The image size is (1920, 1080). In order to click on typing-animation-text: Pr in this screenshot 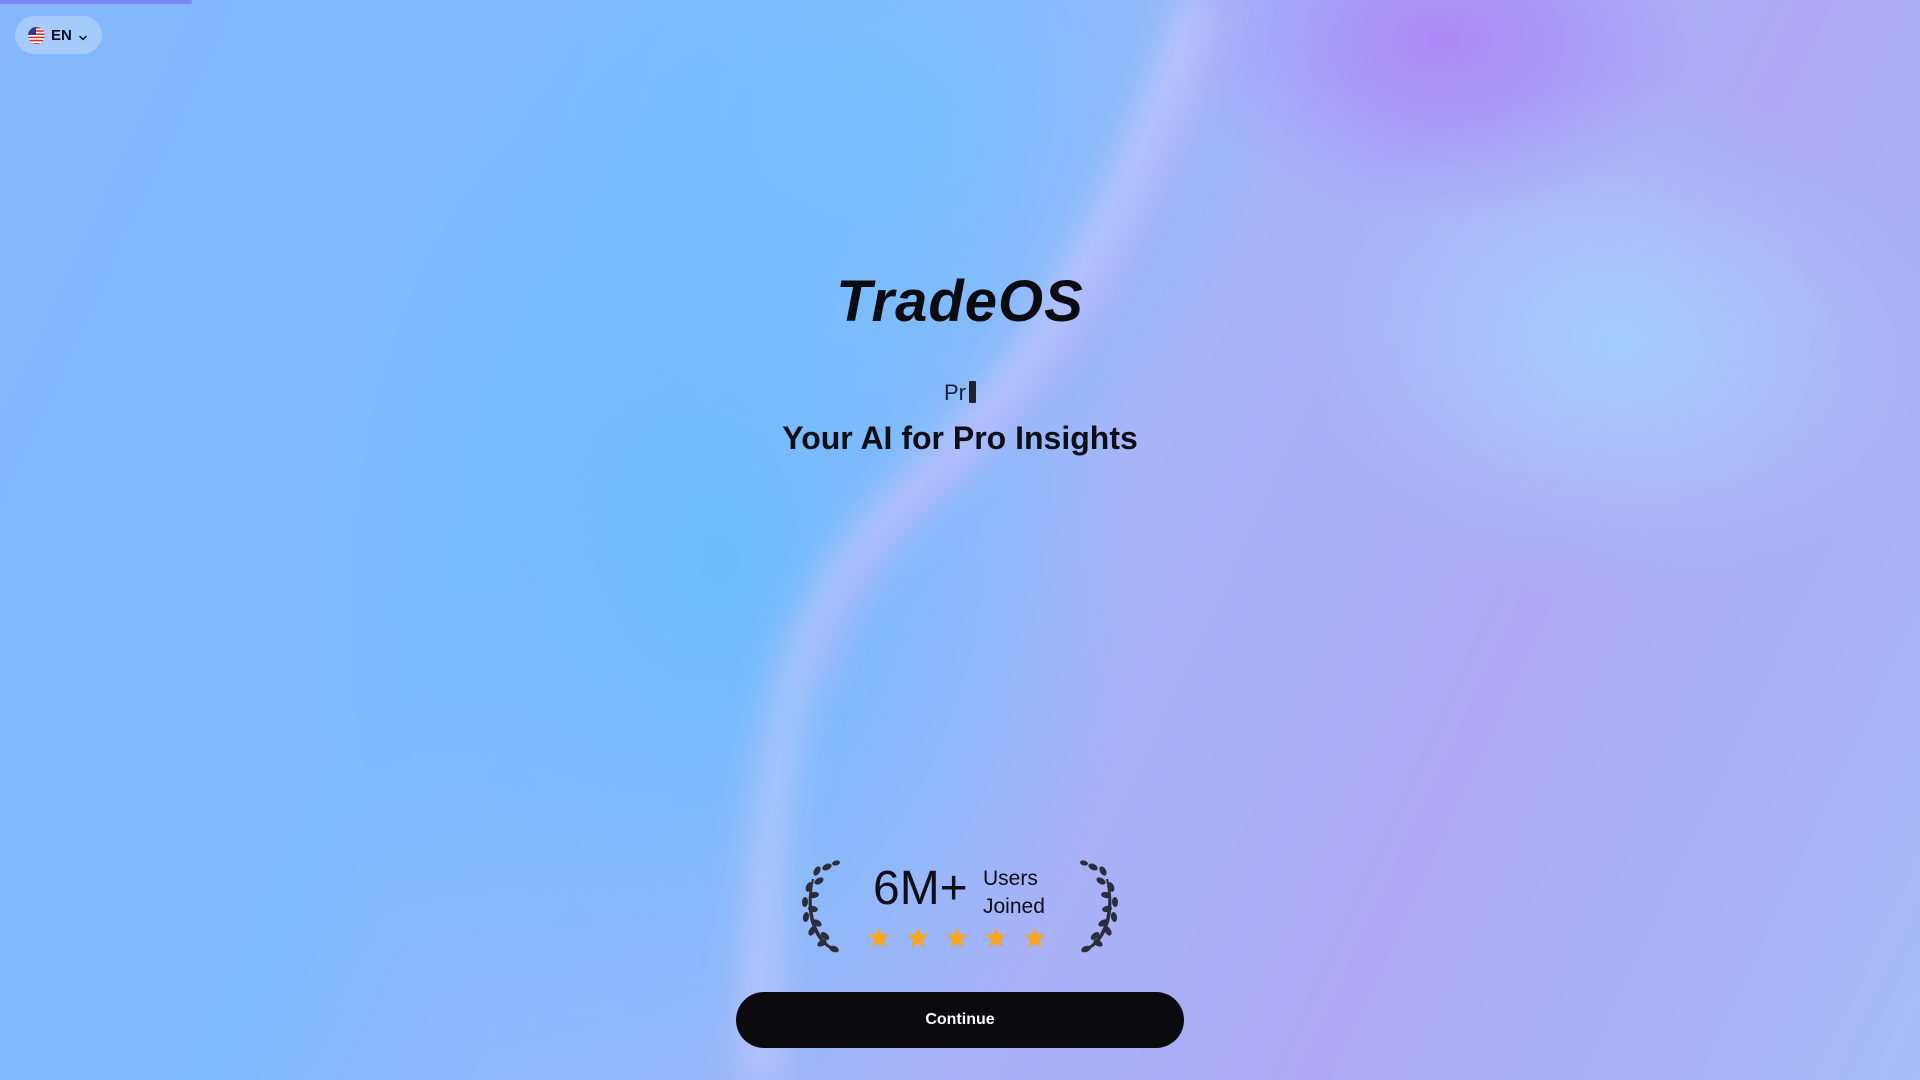, I will do `click(960, 393)`.